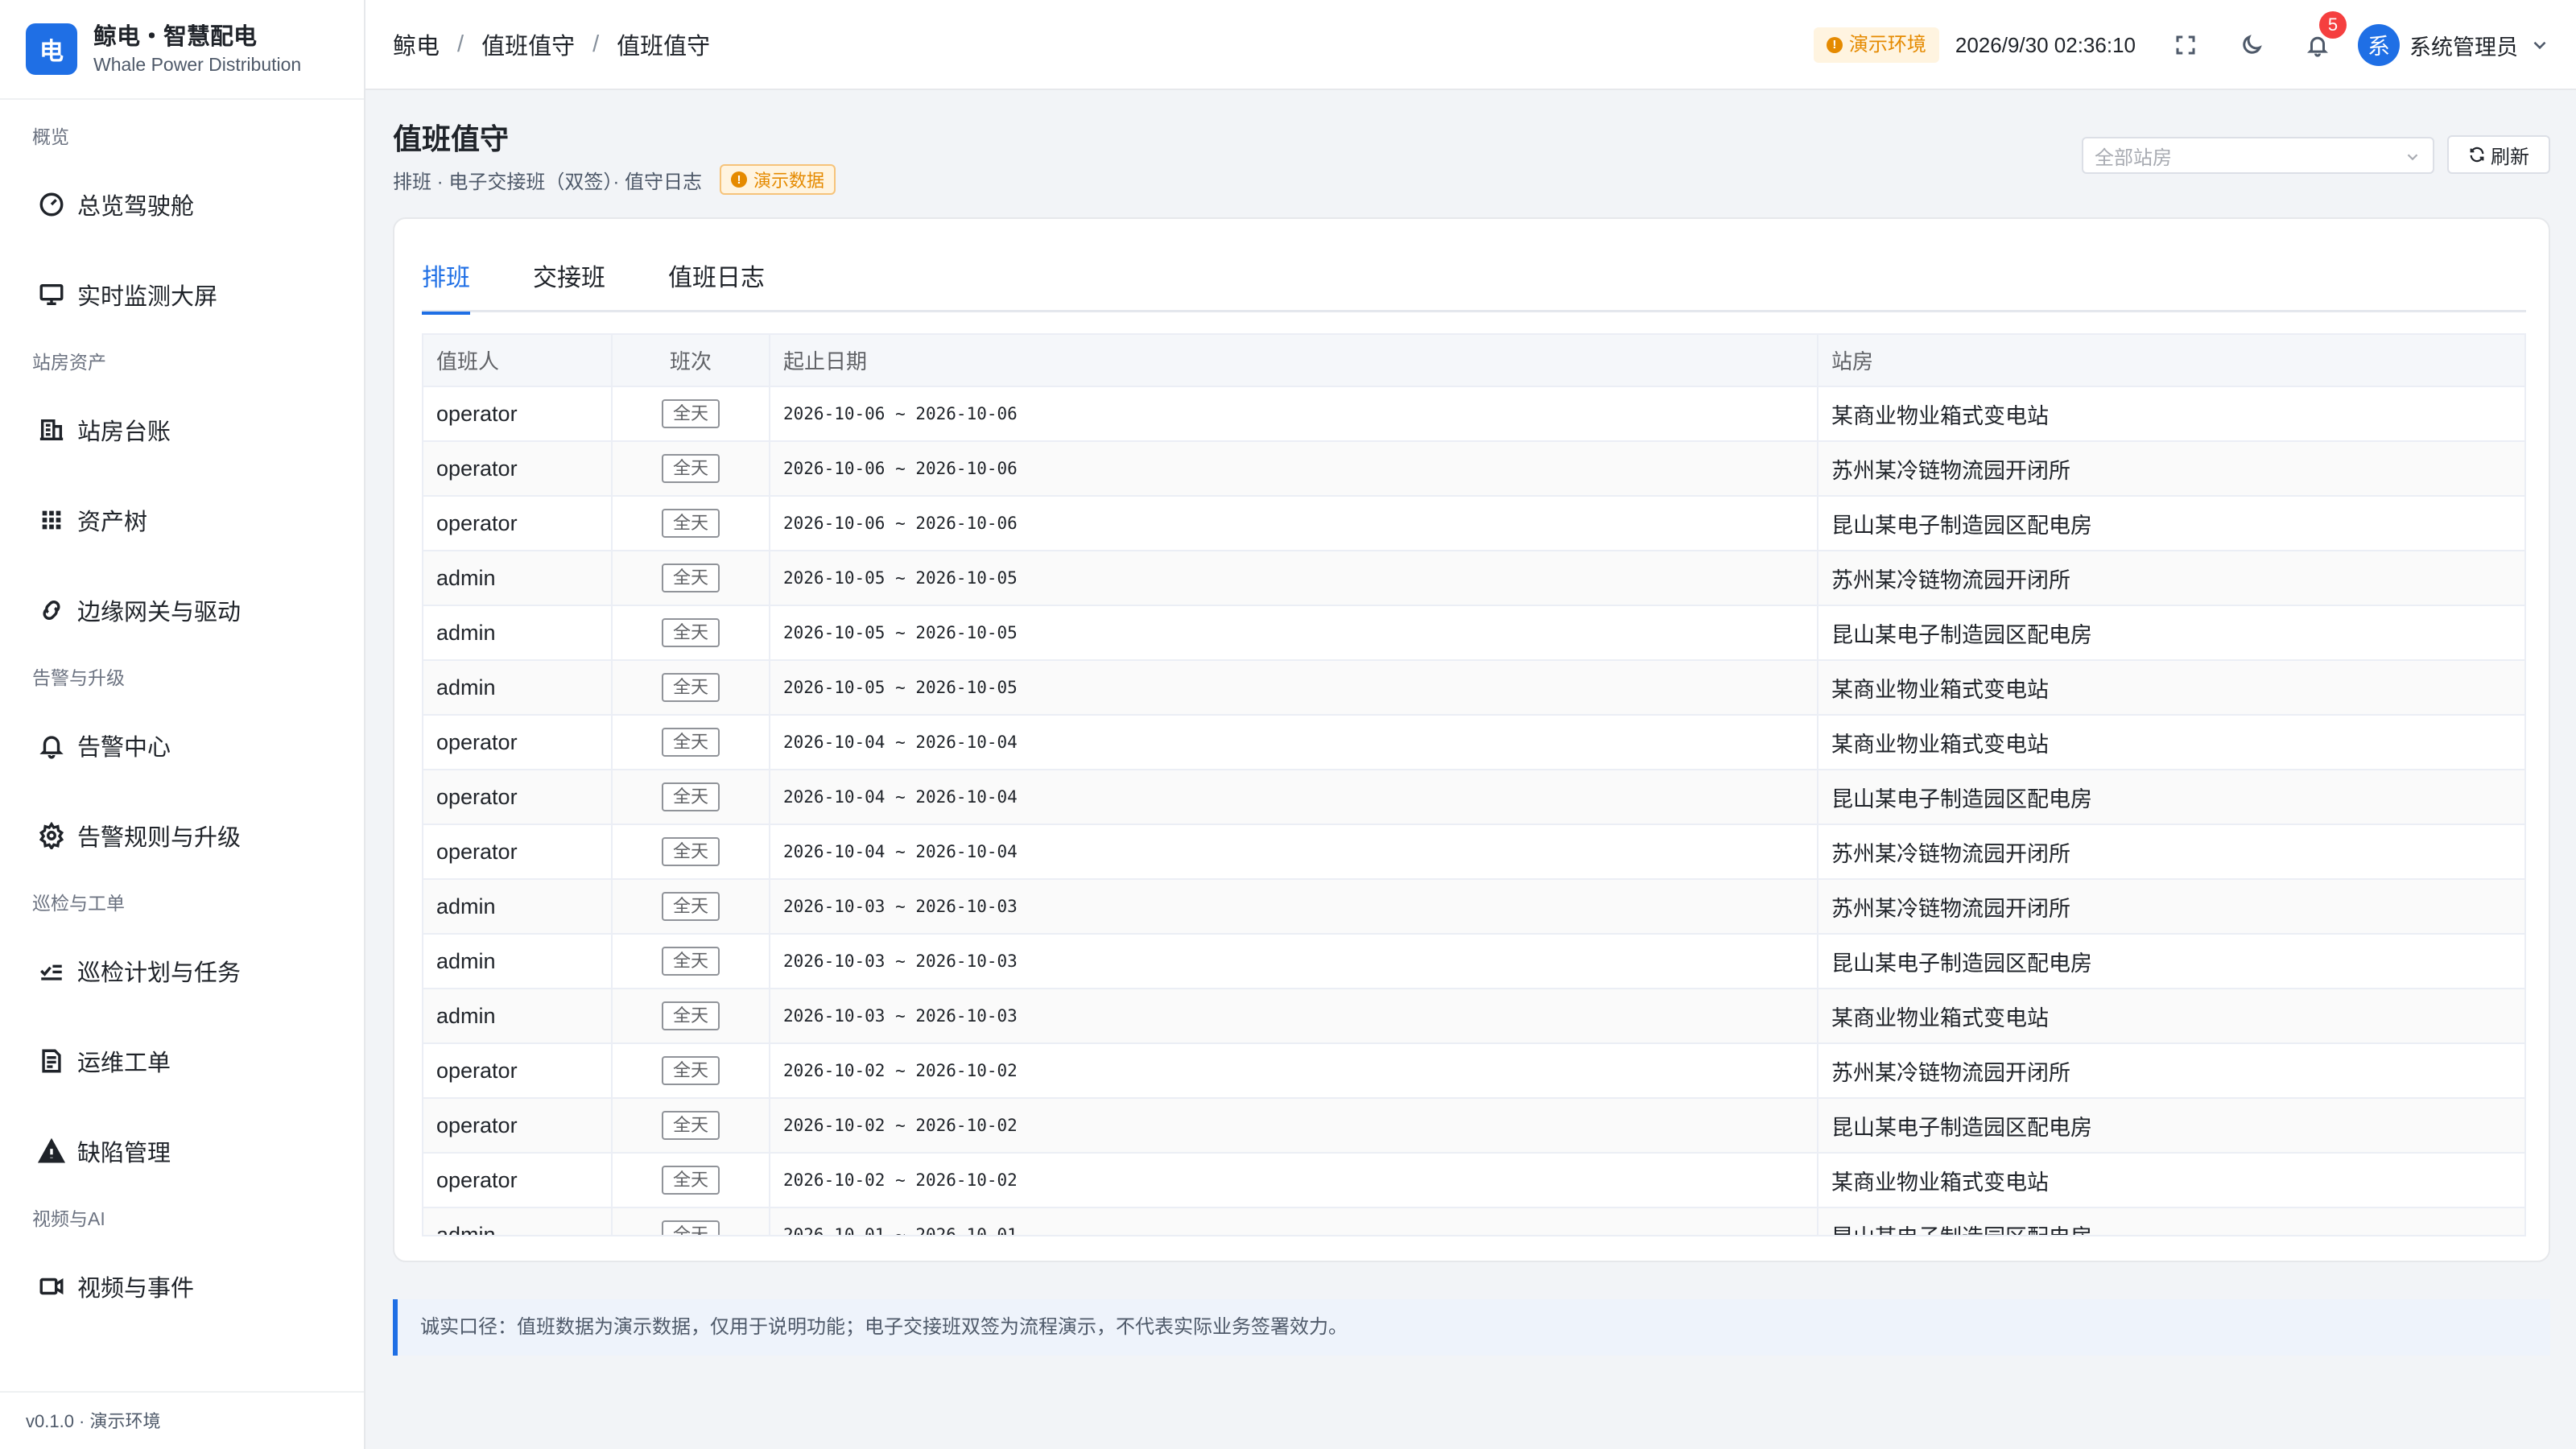  Describe the element at coordinates (789, 181) in the screenshot. I see `demo-data-label: 演示数据` at that location.